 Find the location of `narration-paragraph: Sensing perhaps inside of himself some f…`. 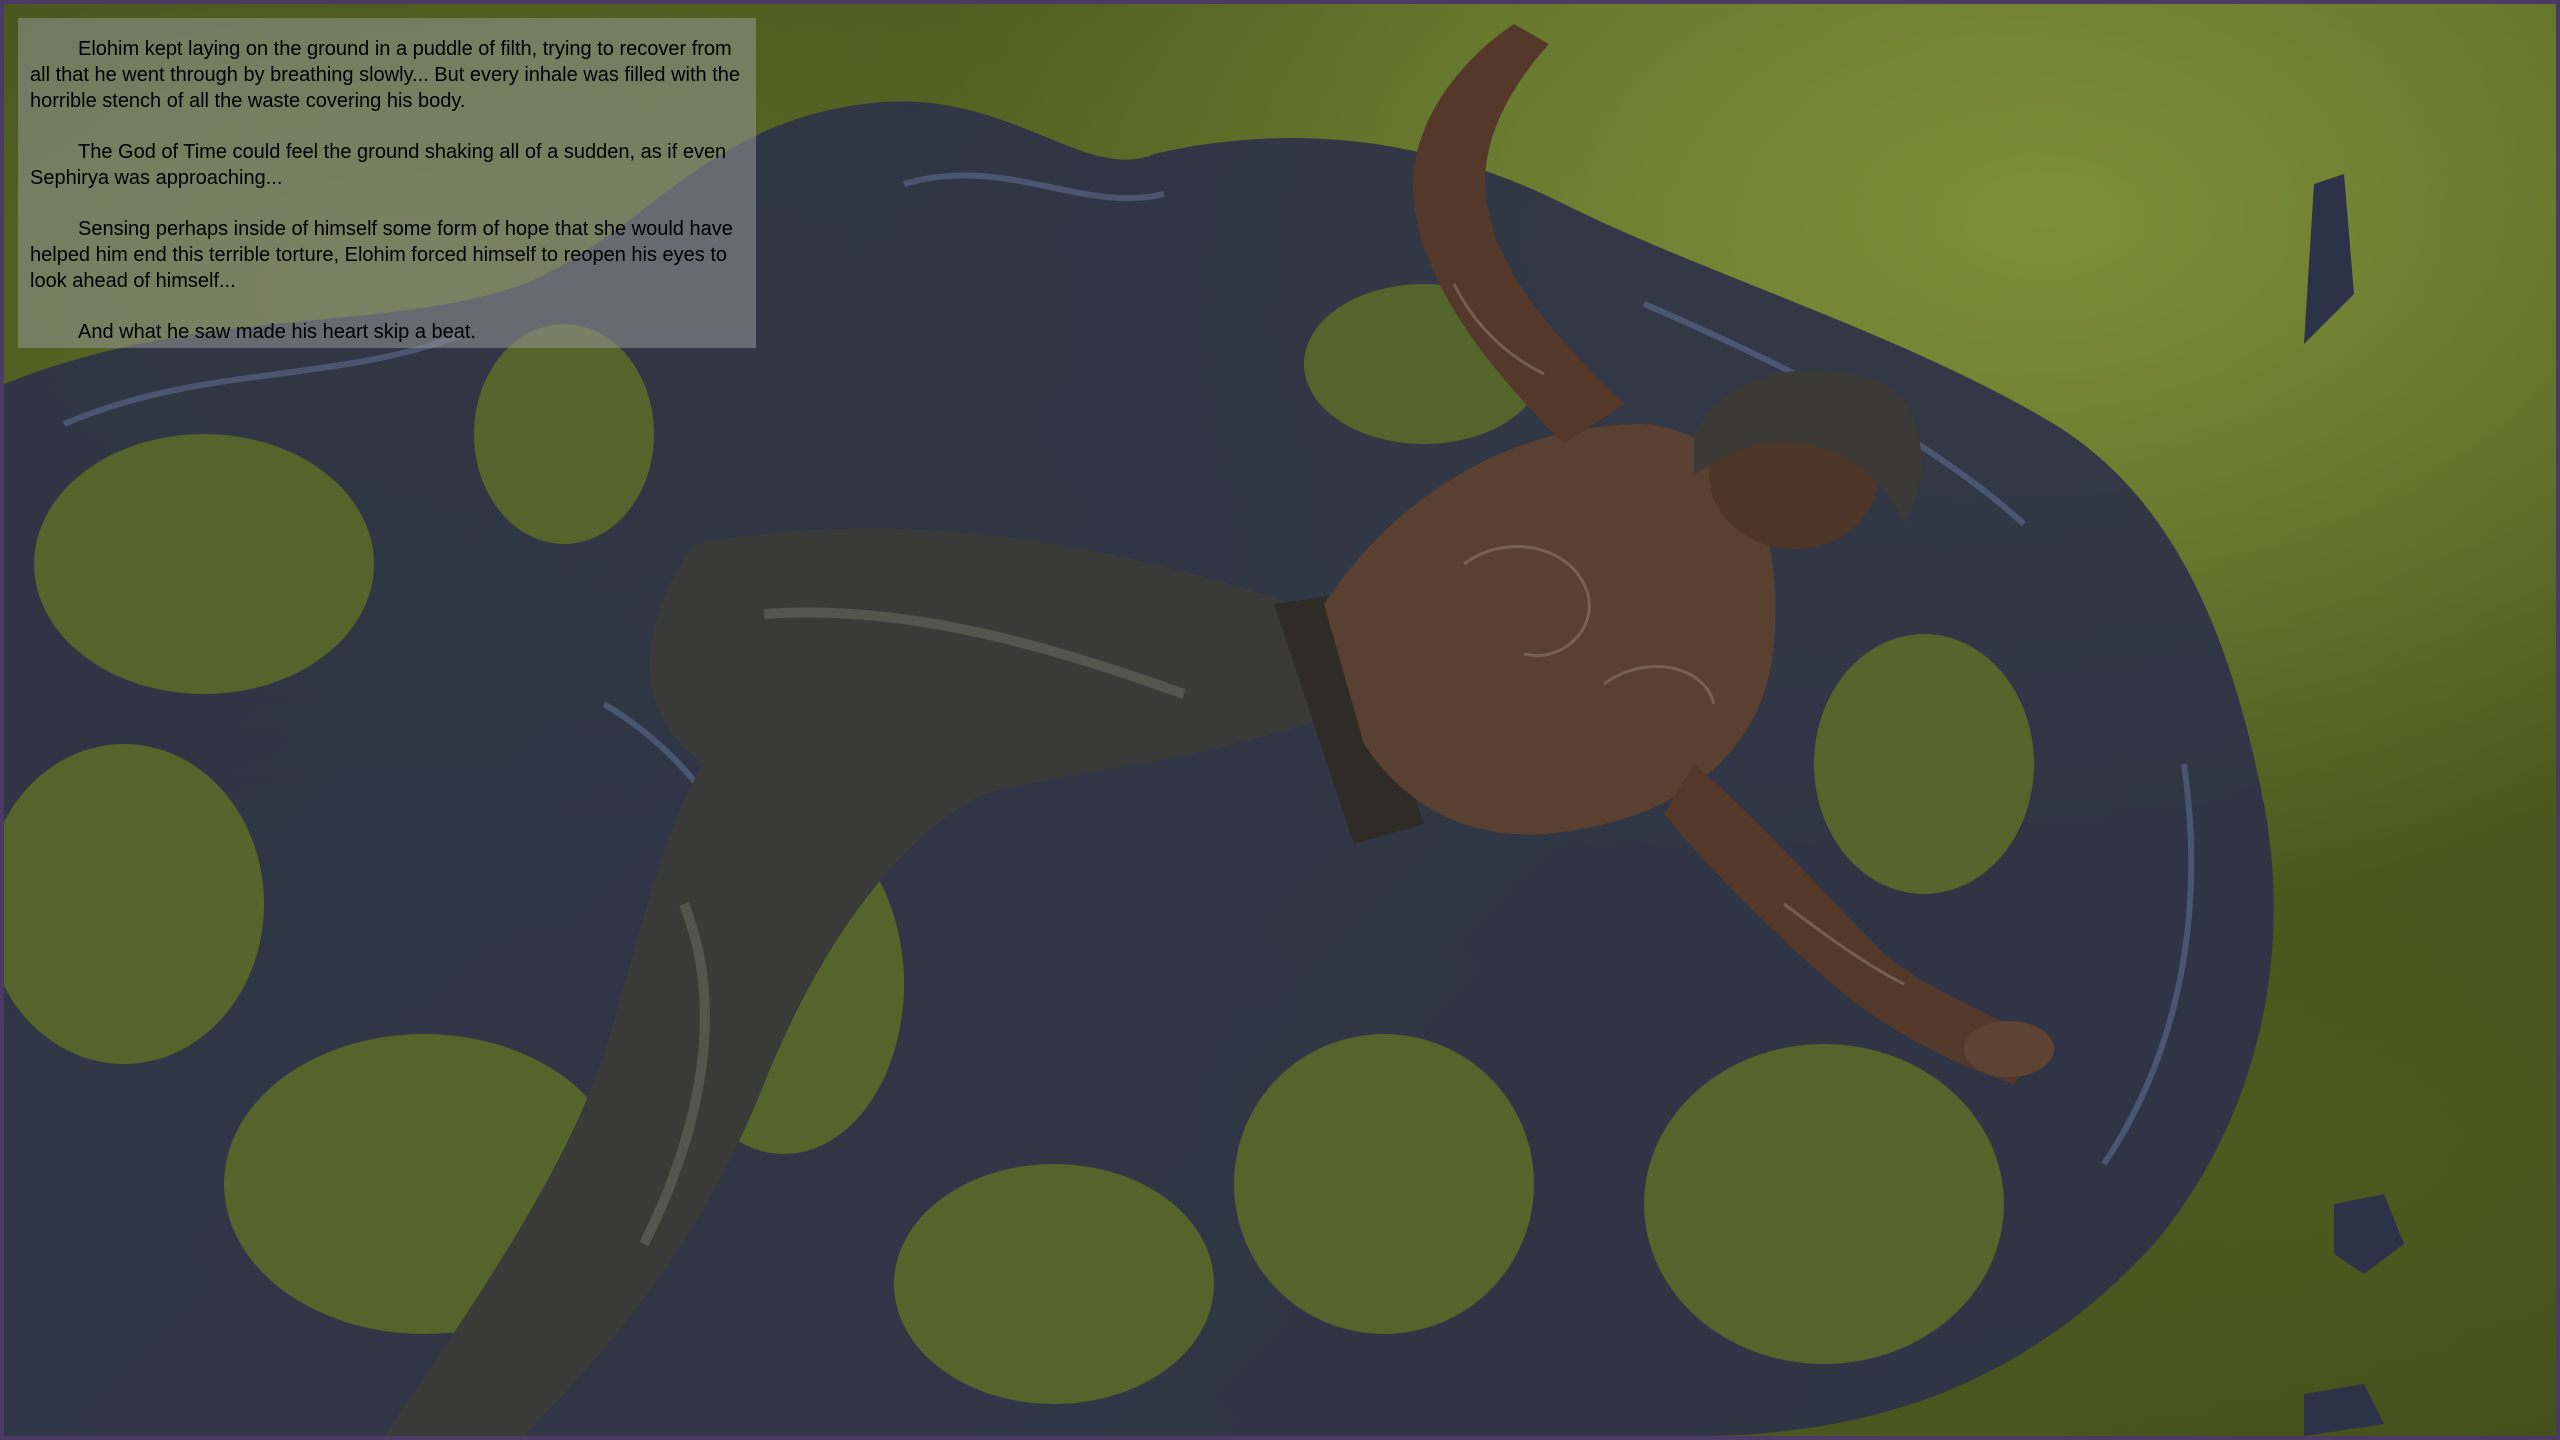

narration-paragraph: Sensing perhaps inside of himself some f… is located at coordinates (381, 255).